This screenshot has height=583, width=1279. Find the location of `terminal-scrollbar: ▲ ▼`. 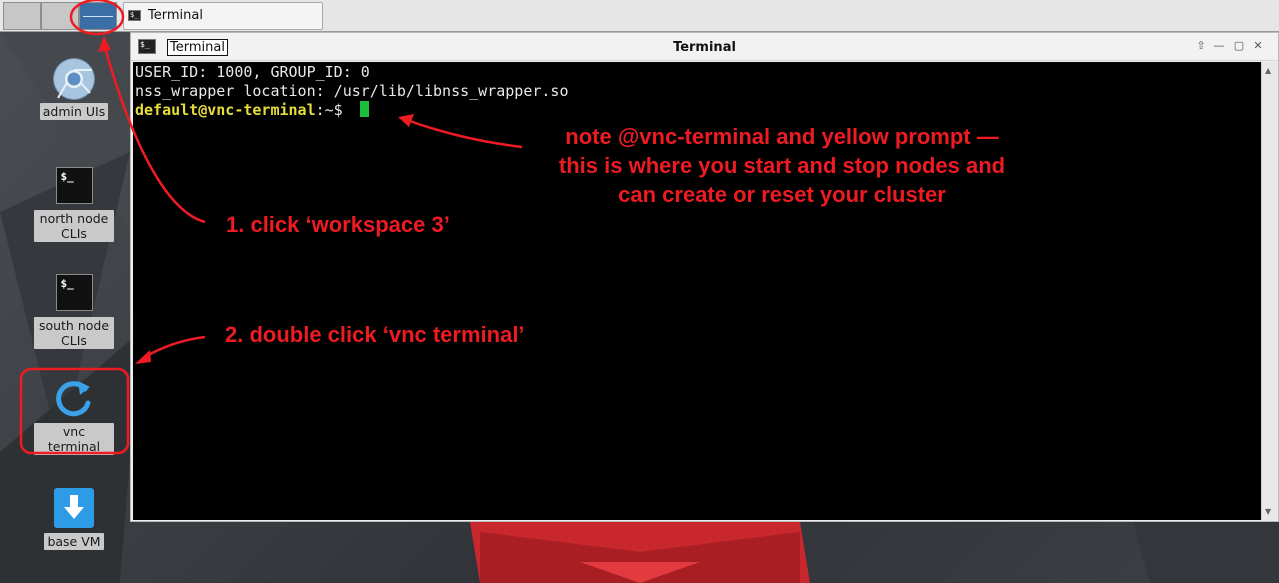

terminal-scrollbar: ▲ ▼ is located at coordinates (1269, 291).